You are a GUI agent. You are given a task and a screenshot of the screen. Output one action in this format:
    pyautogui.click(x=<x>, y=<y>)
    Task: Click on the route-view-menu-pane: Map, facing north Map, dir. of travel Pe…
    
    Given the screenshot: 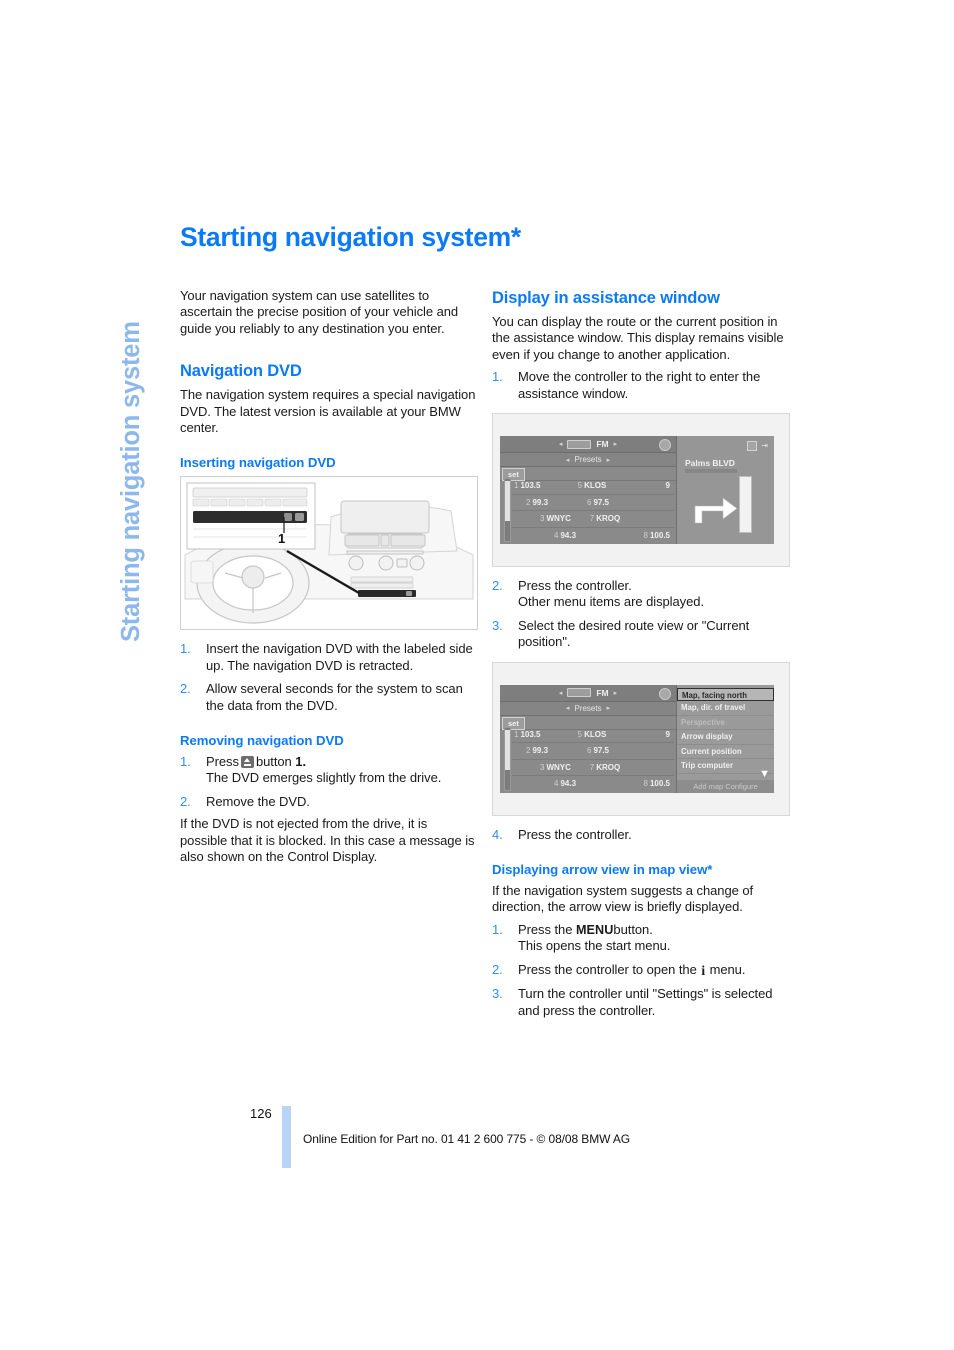 What is the action you would take?
    pyautogui.click(x=725, y=738)
    